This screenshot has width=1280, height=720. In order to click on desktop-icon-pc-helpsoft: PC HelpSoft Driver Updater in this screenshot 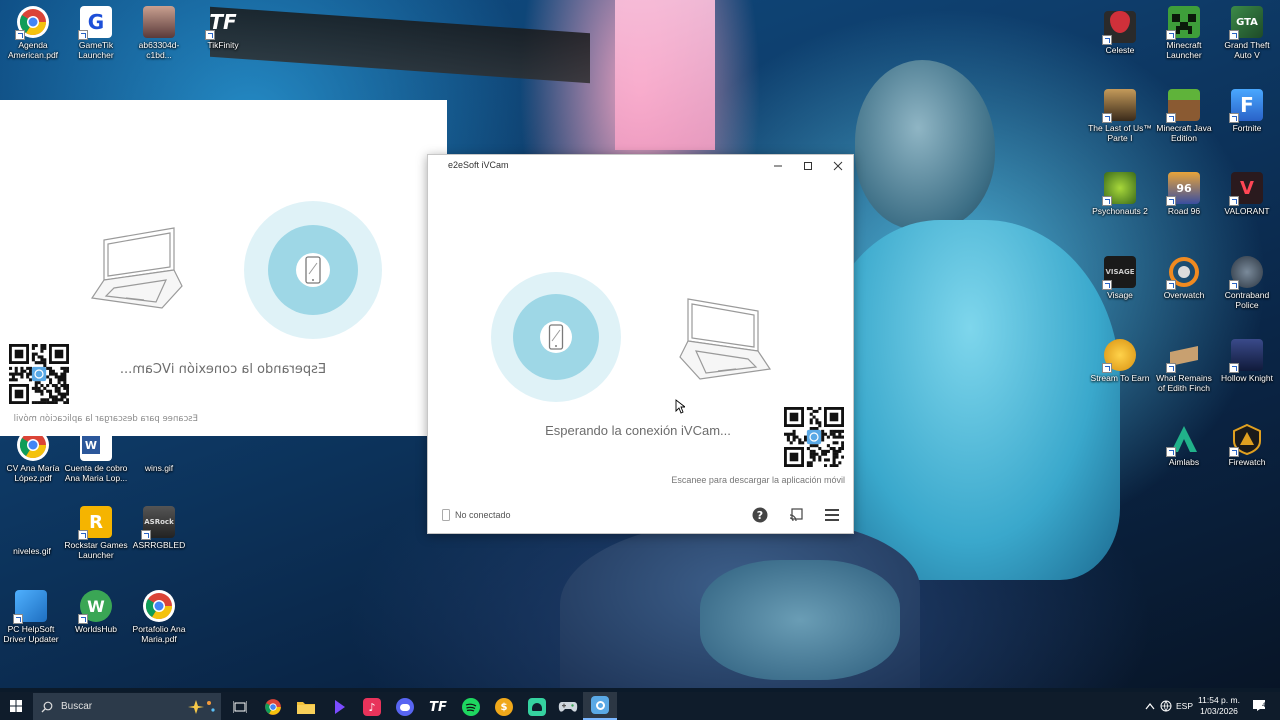, I will do `click(31, 617)`.